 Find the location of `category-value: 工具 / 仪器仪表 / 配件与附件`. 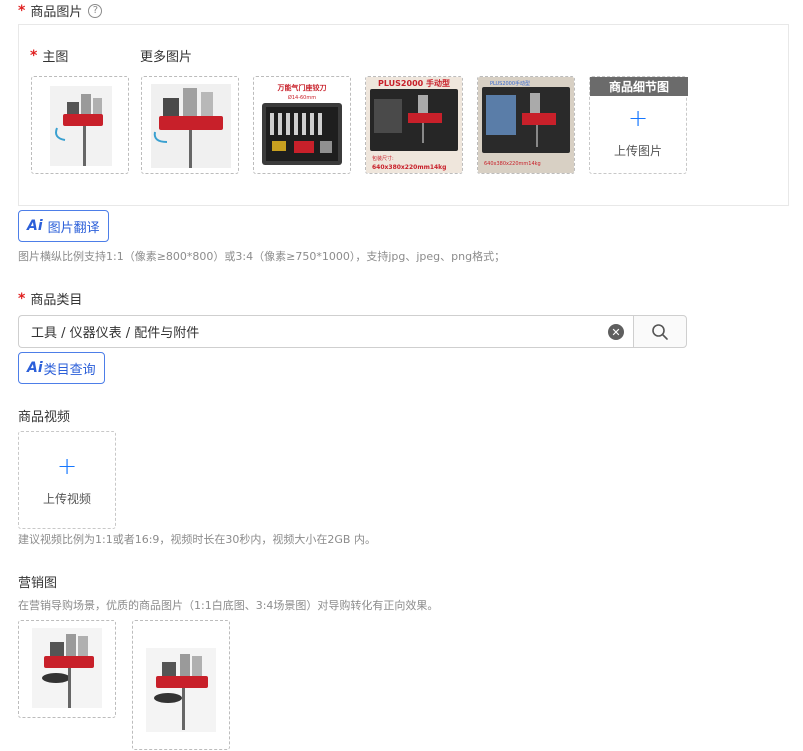

category-value: 工具 / 仪器仪表 / 配件与附件 is located at coordinates (115, 333).